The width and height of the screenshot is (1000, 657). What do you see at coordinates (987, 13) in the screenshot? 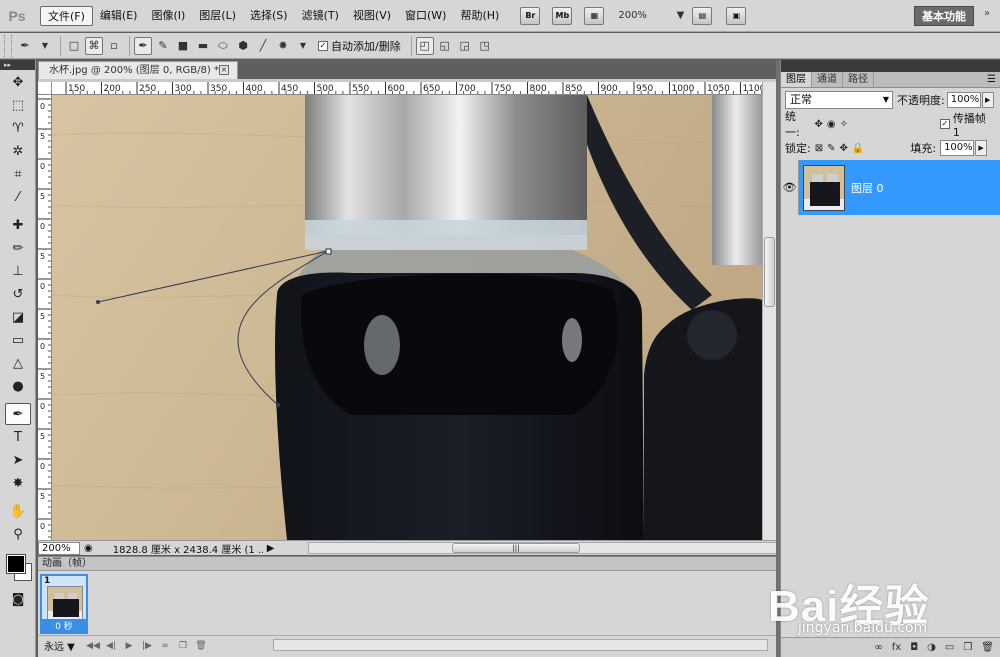
I see `workspace-expand-icon: »` at bounding box center [987, 13].